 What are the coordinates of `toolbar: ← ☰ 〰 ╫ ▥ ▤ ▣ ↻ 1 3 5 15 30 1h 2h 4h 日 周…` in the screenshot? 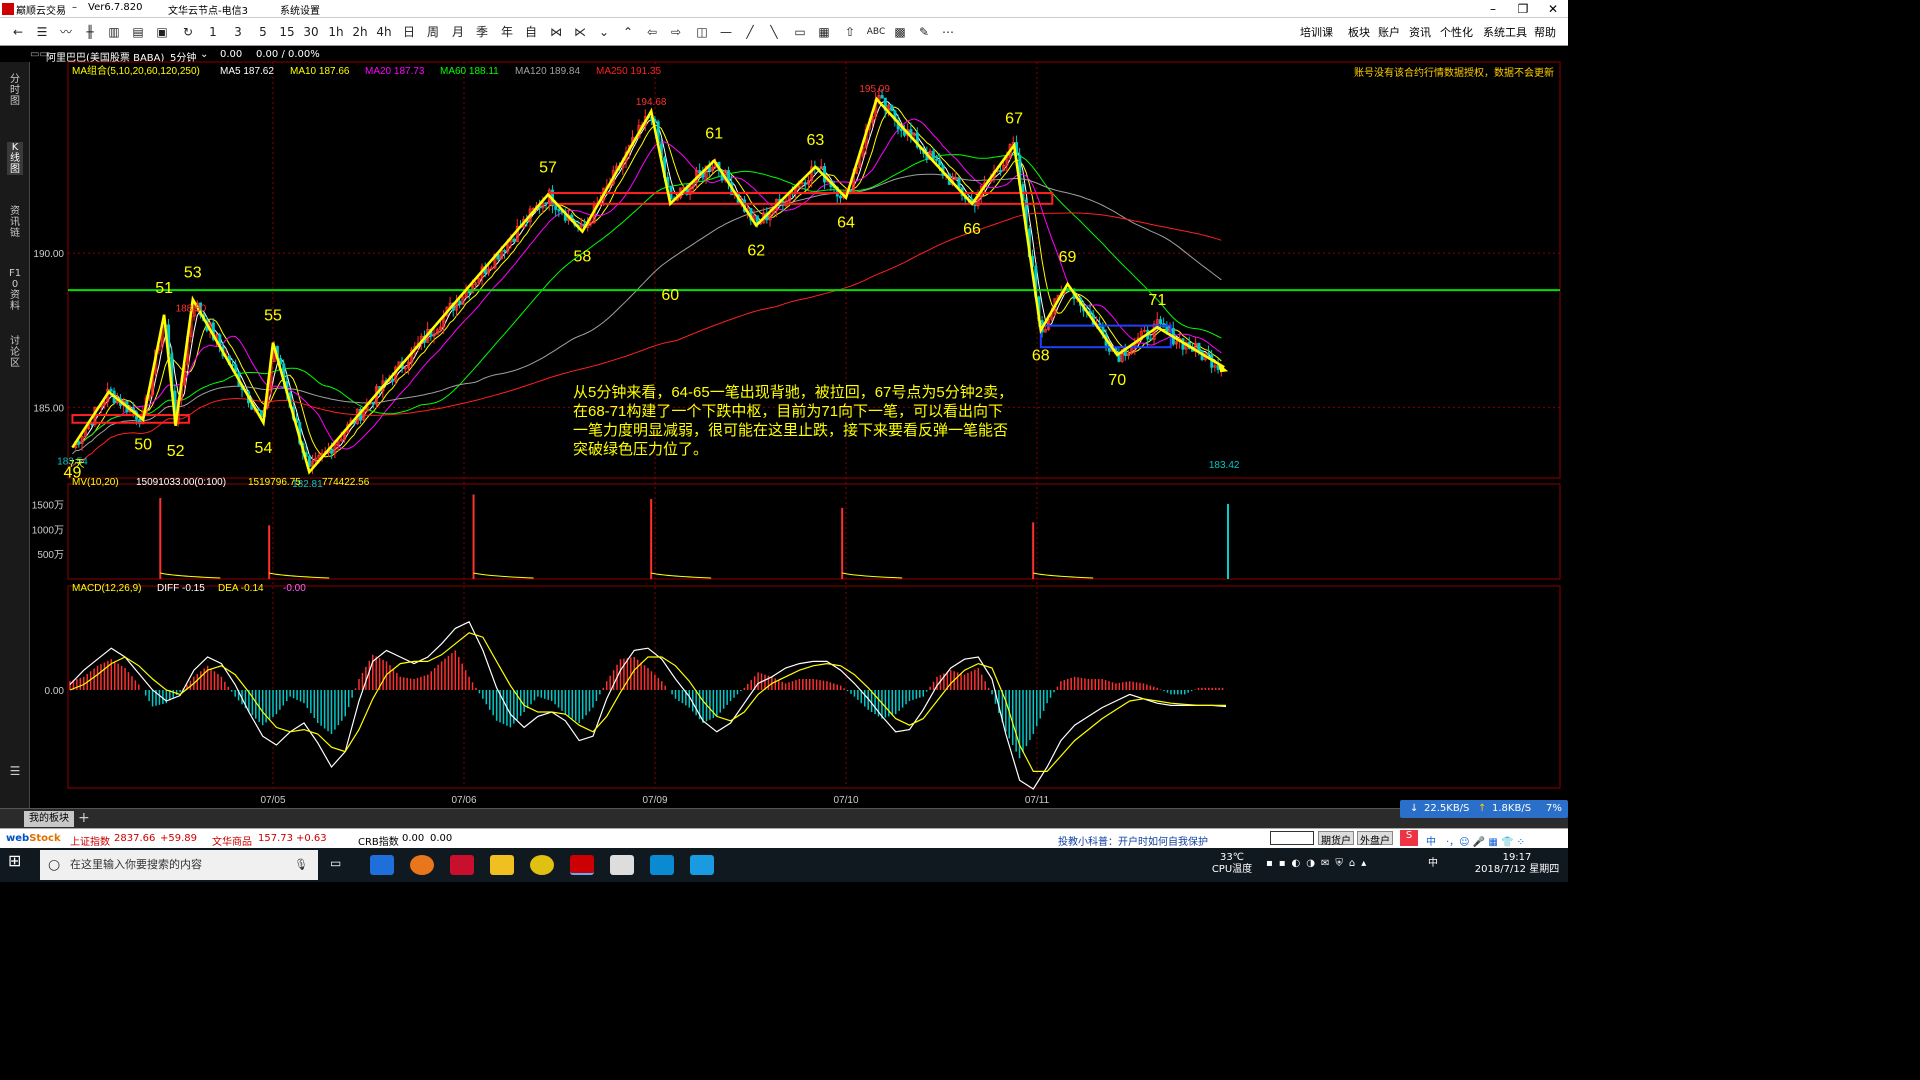 It's located at (784, 32).